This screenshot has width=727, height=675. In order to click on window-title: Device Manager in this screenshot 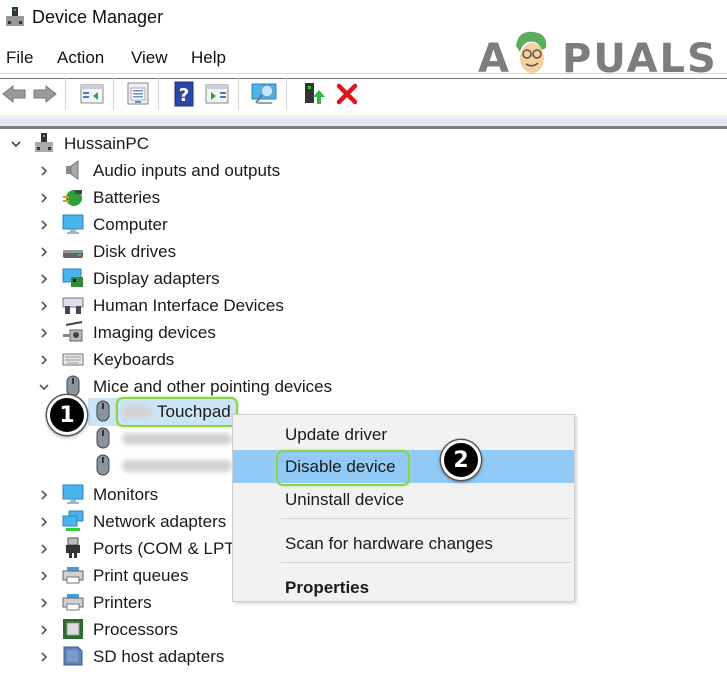, I will do `click(98, 17)`.